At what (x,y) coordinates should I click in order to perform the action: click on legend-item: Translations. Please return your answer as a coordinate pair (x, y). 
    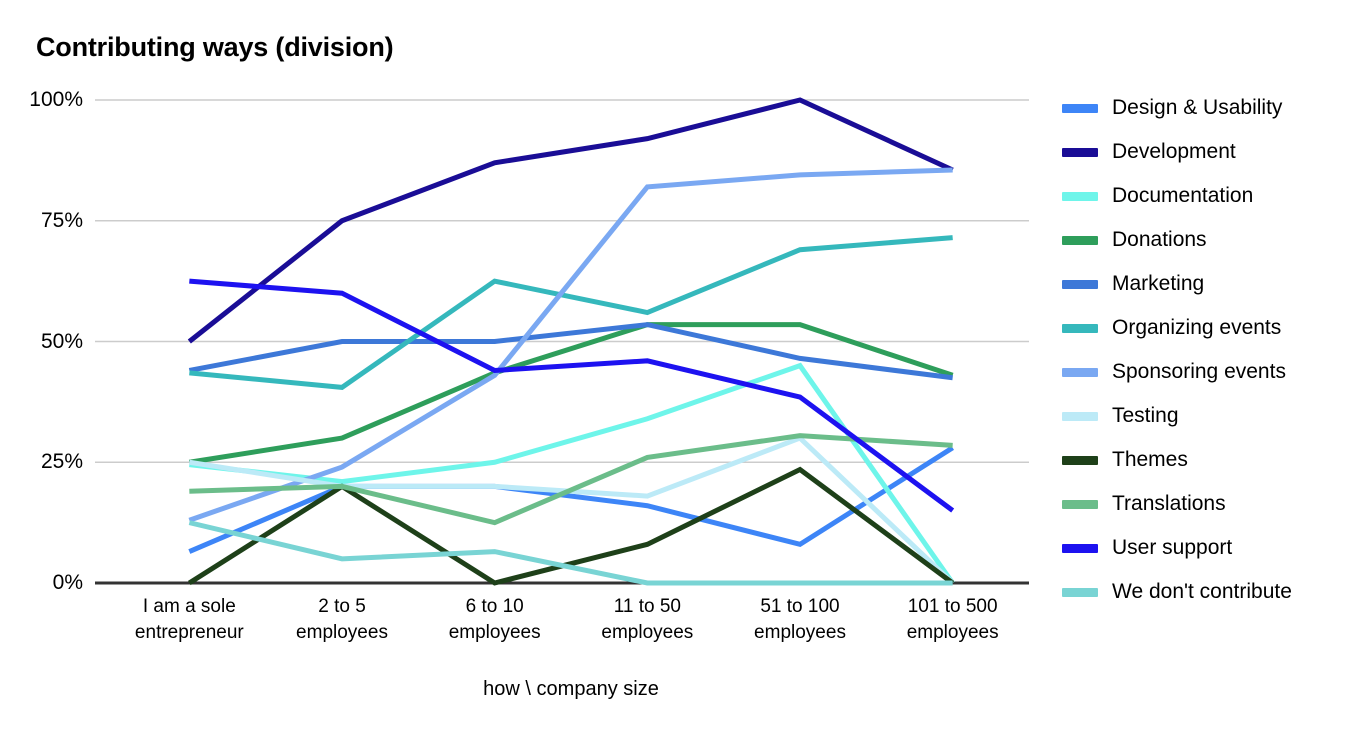
    Looking at the image, I should click on (1207, 504).